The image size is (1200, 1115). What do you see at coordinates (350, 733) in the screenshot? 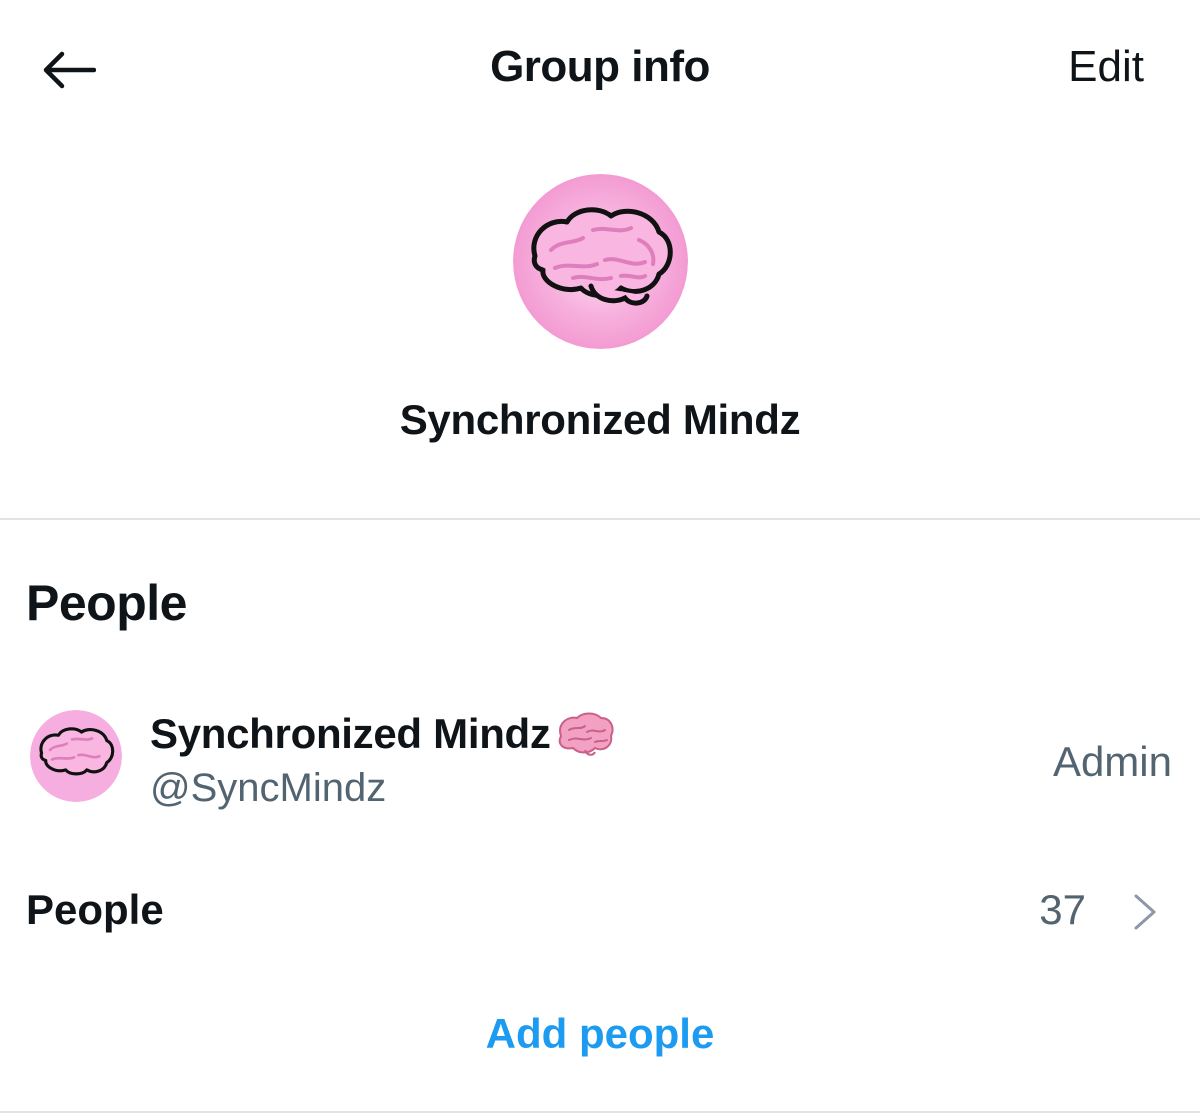
I see `member-name-text: Synchronized Mindz` at bounding box center [350, 733].